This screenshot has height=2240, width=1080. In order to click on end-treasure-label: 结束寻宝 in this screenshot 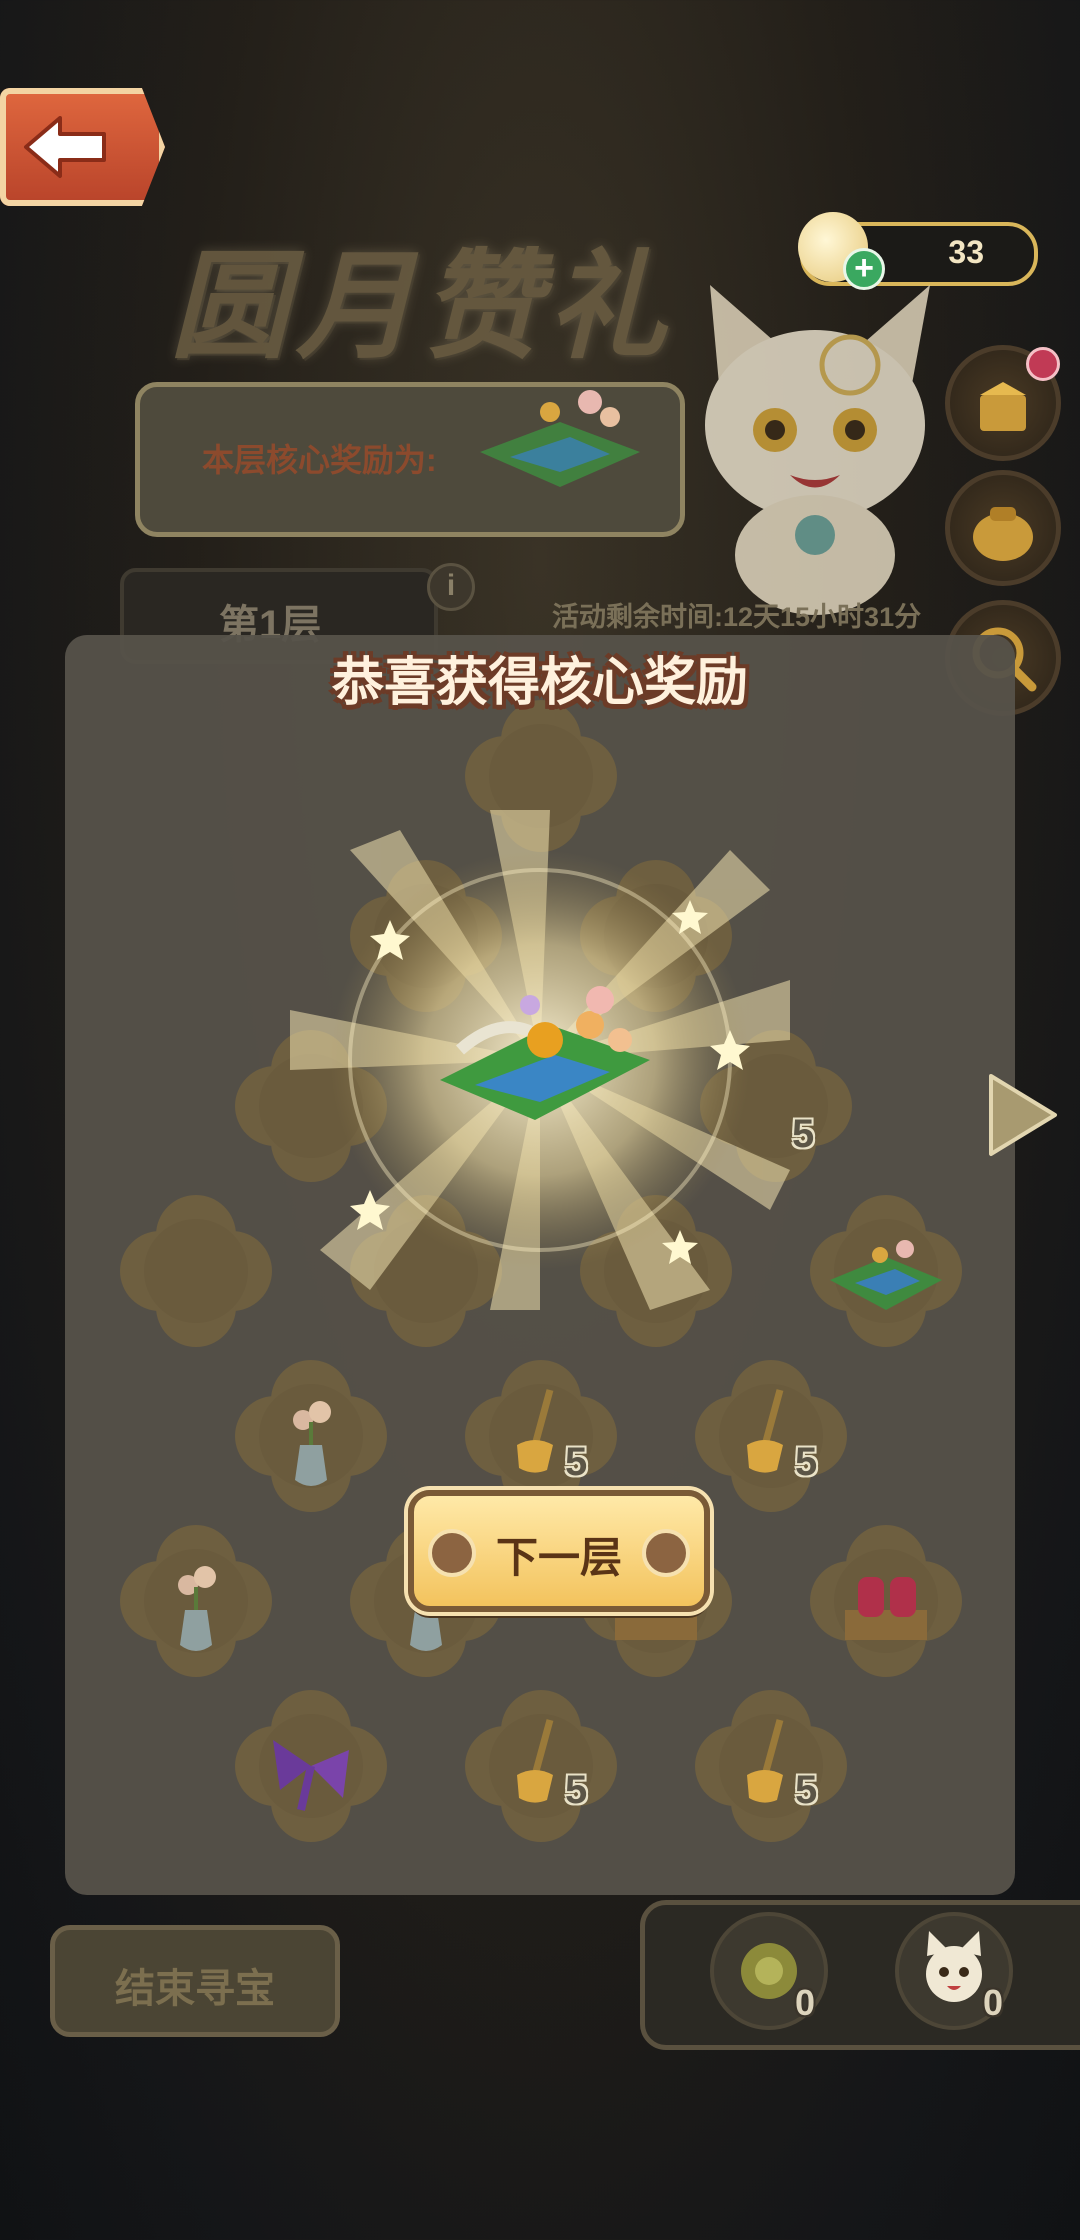, I will do `click(195, 1989)`.